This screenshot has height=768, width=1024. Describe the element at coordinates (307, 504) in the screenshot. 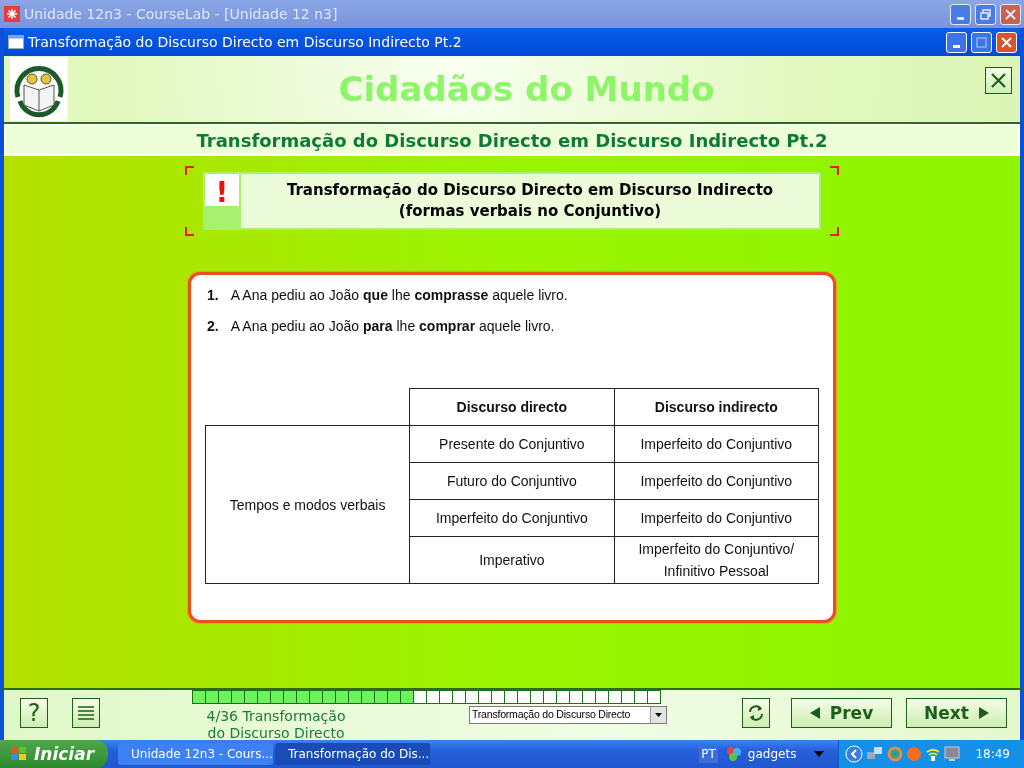

I see `row-header: Tempos e modos verbais` at that location.